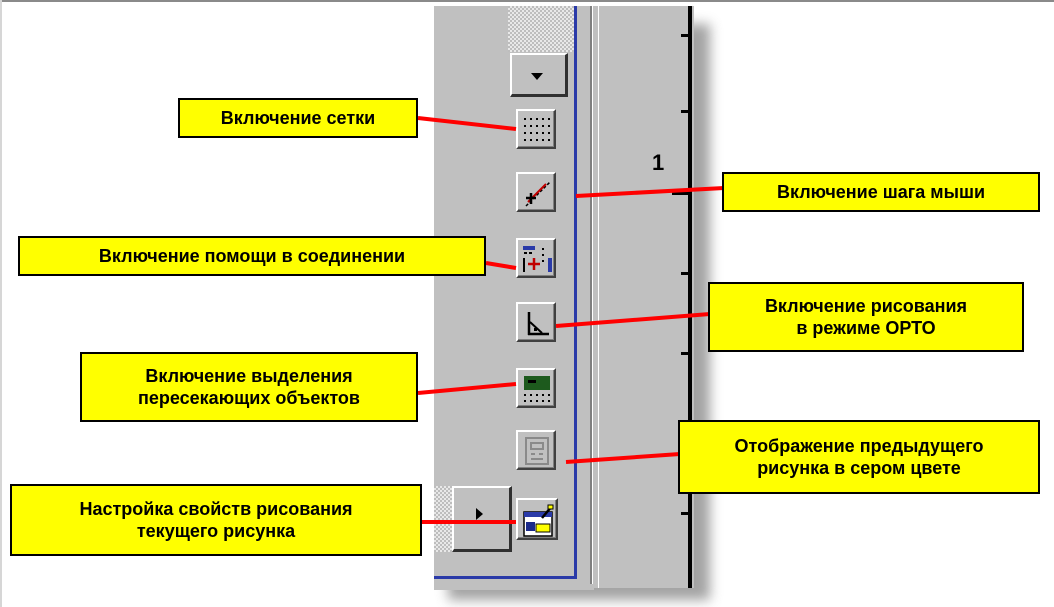 The image size is (1054, 607). I want to click on callout-intersect-line2: пересекающих объектов, so click(249, 398).